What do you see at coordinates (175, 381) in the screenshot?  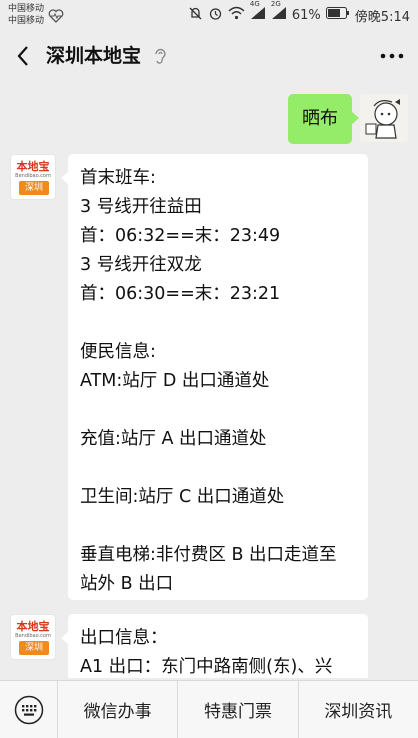 I see `message-line: ATM:站厅 D 出口通道处` at bounding box center [175, 381].